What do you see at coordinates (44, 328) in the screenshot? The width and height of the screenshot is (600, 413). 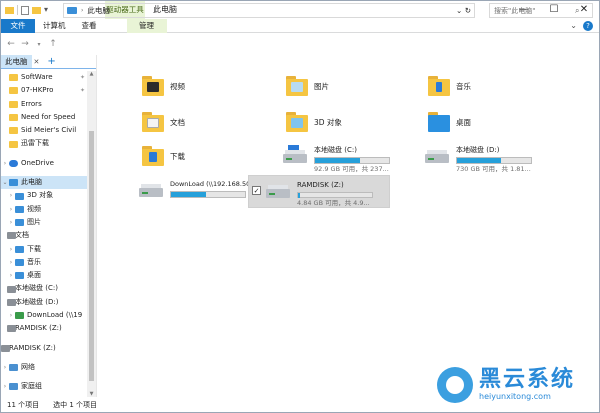 I see `nav-item-ramdisk: ›RAMDISK (Z:)` at bounding box center [44, 328].